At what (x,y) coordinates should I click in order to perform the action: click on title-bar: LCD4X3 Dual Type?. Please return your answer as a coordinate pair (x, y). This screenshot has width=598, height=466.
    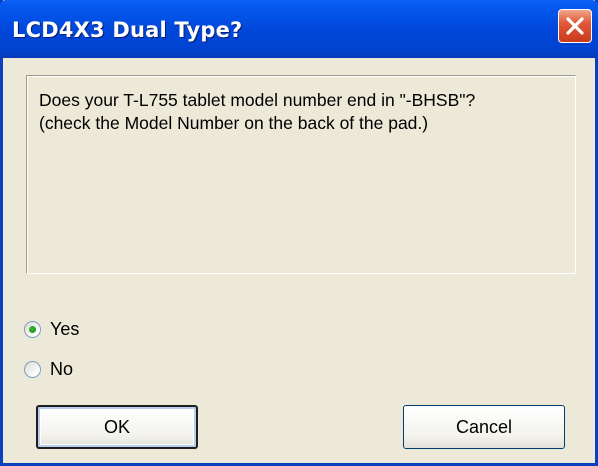
    Looking at the image, I should click on (299, 29).